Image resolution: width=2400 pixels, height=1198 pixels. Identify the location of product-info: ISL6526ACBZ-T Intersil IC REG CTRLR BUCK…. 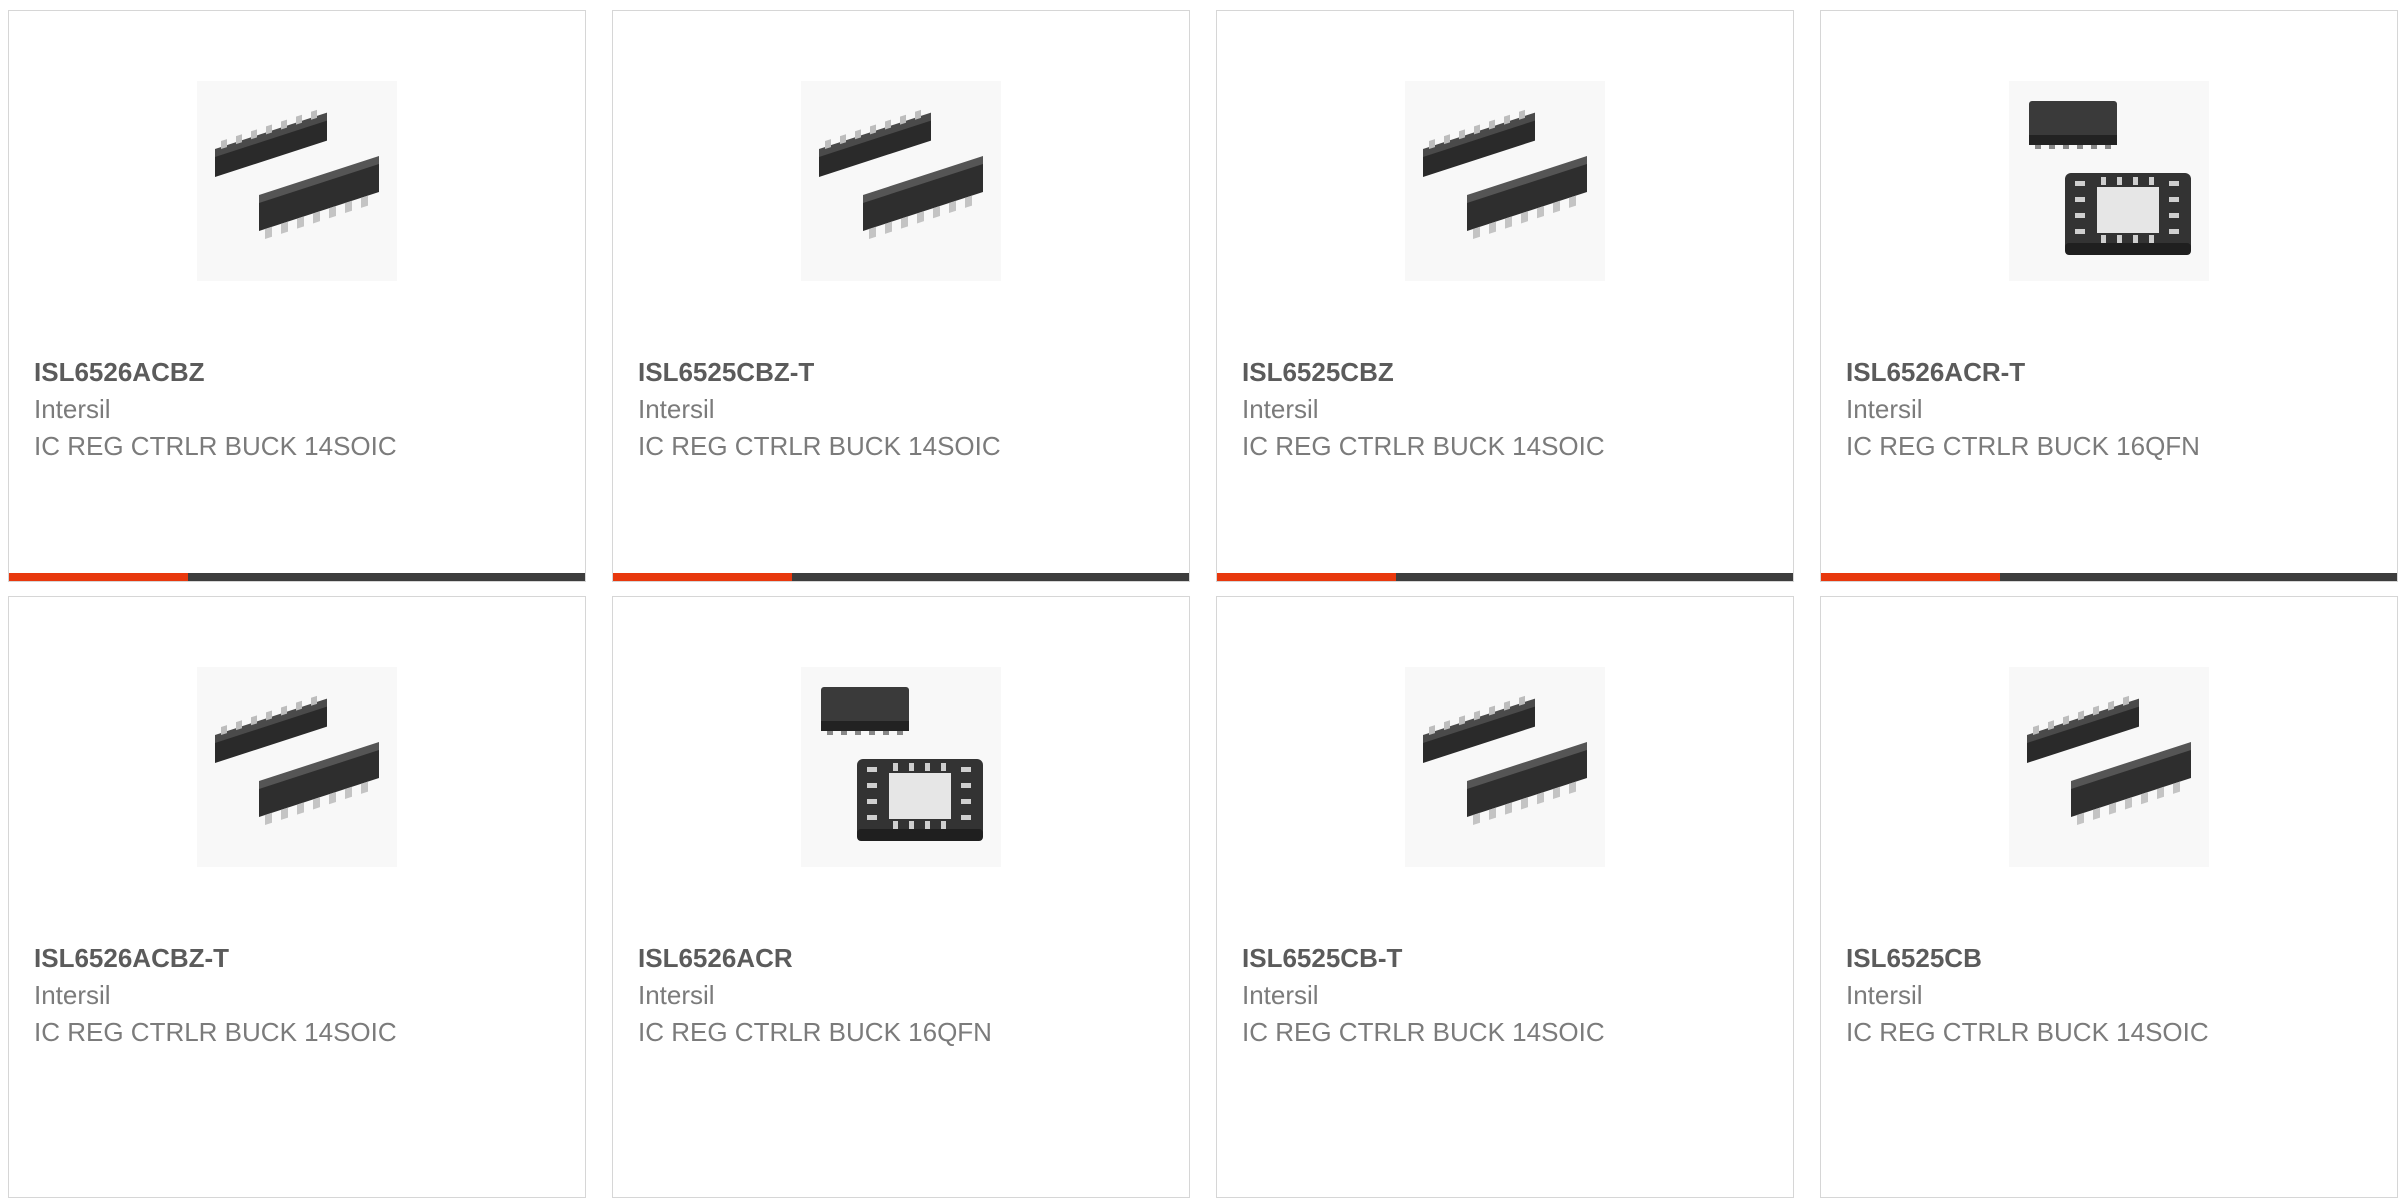
(299, 995).